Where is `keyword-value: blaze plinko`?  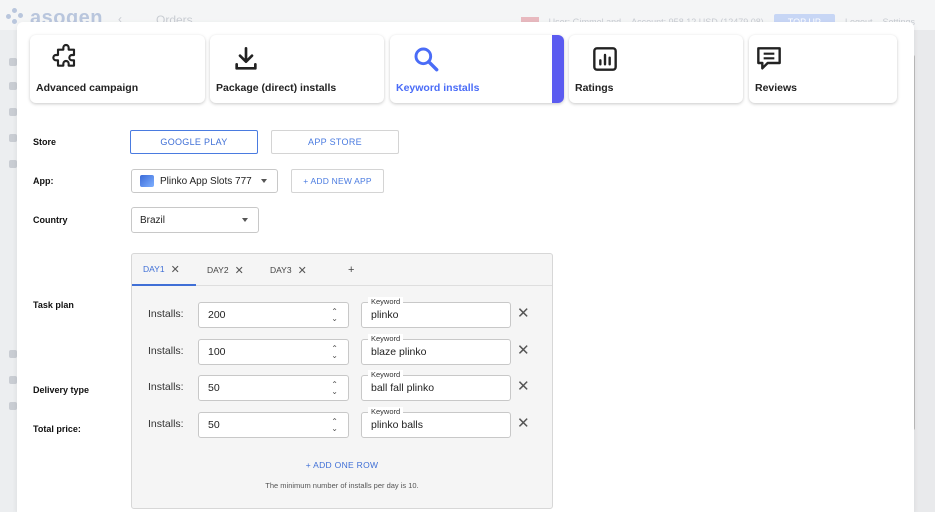 keyword-value: blaze plinko is located at coordinates (399, 352).